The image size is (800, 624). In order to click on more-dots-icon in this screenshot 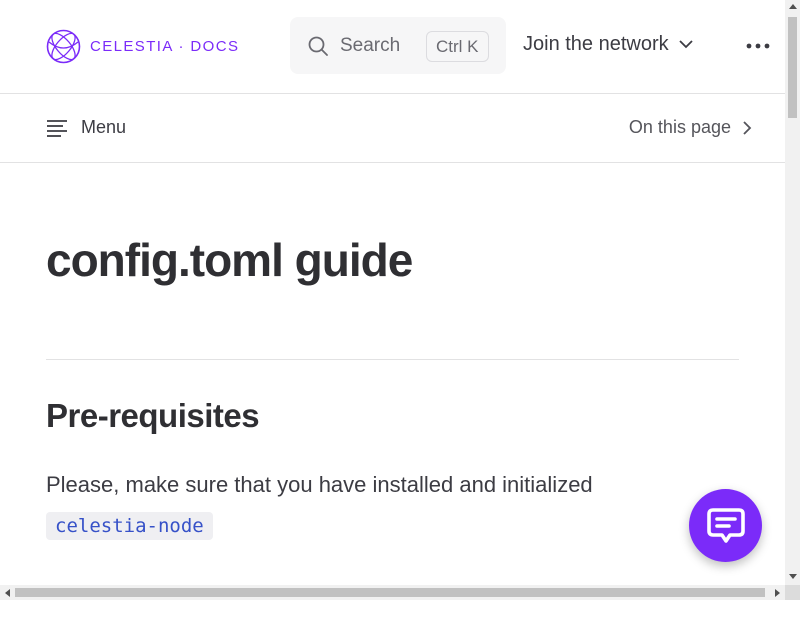, I will do `click(758, 46)`.